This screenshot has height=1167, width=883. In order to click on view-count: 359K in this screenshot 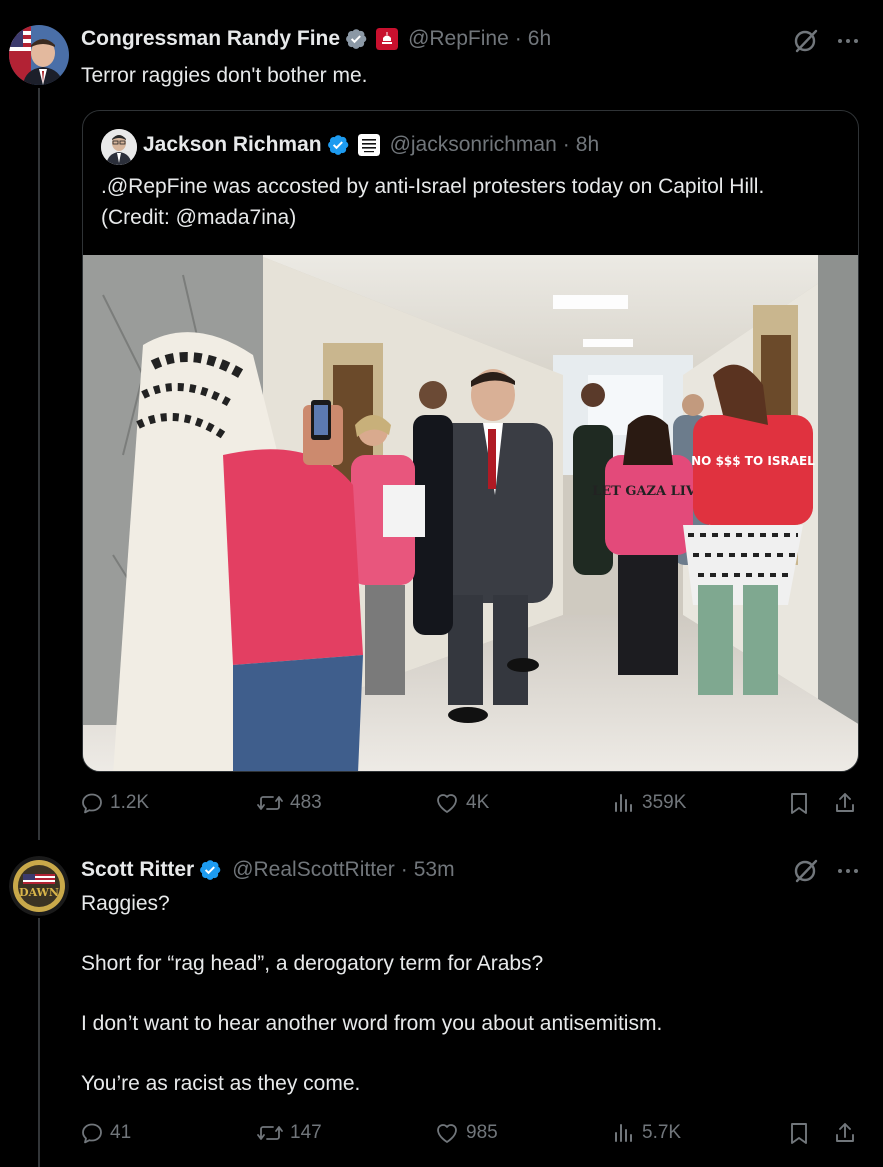, I will do `click(664, 802)`.